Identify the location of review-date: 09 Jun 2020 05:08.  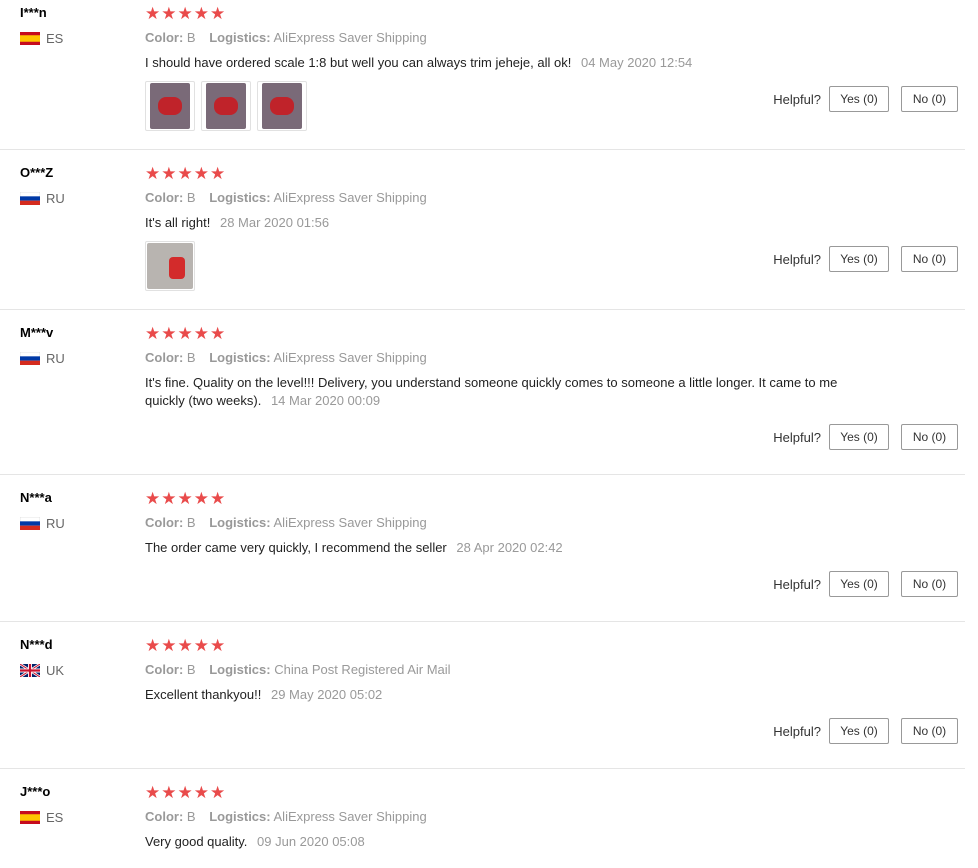
(311, 841).